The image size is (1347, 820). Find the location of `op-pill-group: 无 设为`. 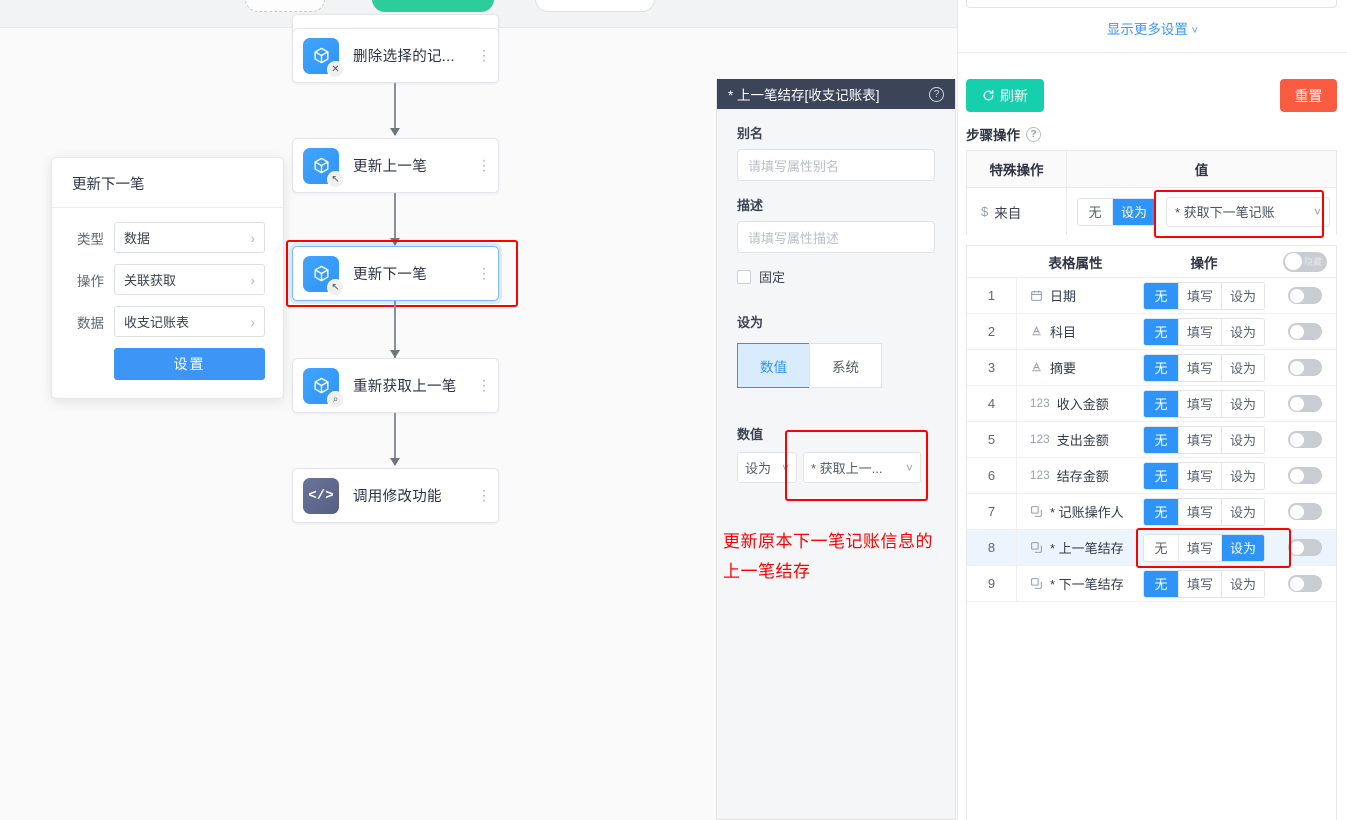

op-pill-group: 无 设为 is located at coordinates (1117, 211).